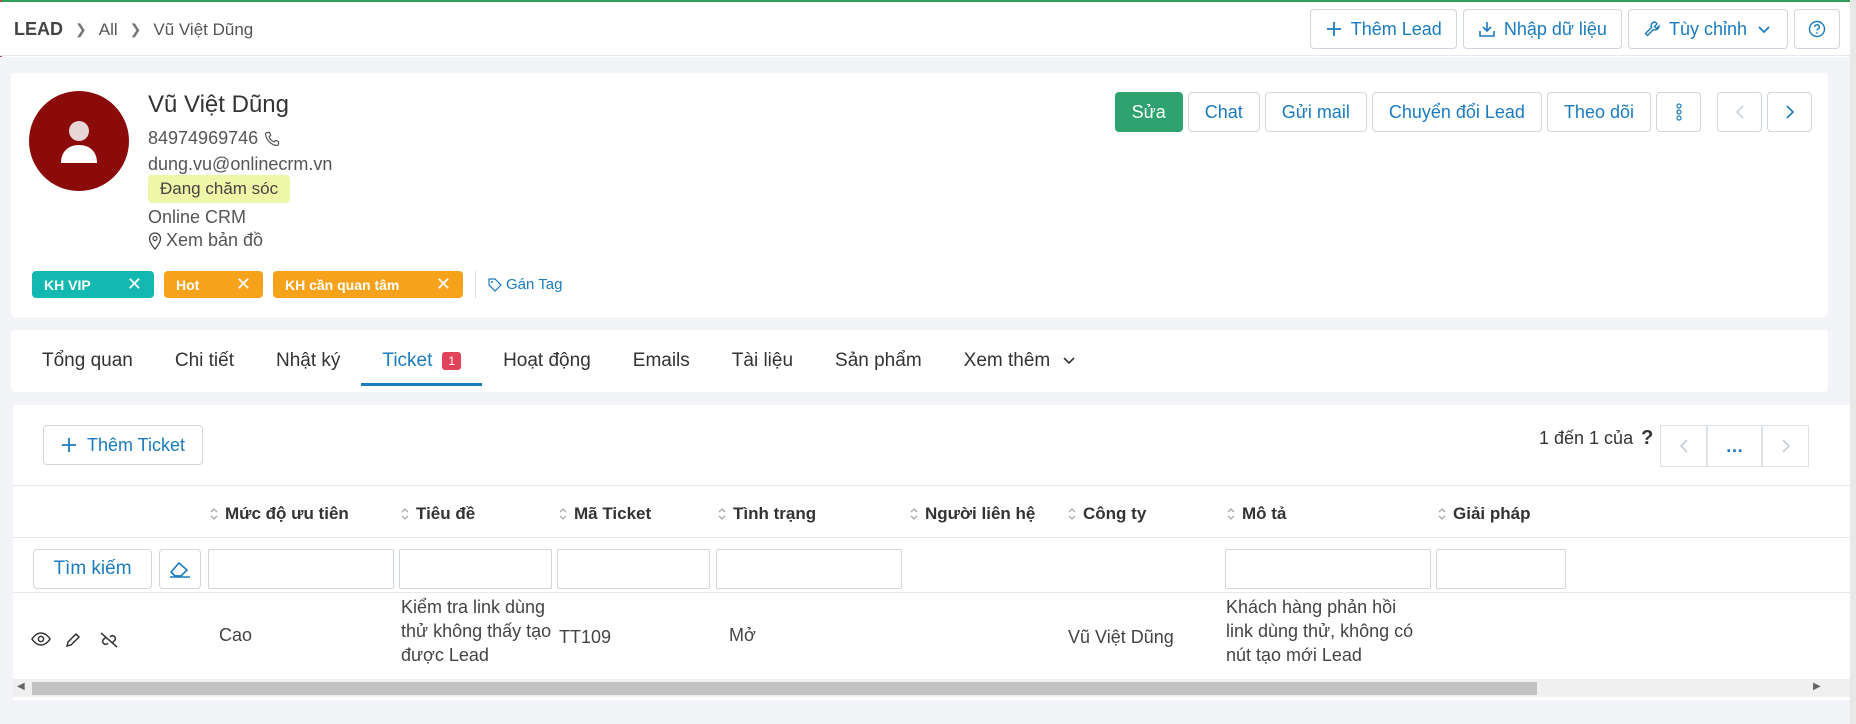 The height and width of the screenshot is (724, 1856). Describe the element at coordinates (766, 514) in the screenshot. I see `column-header-status: Tình trạng` at that location.